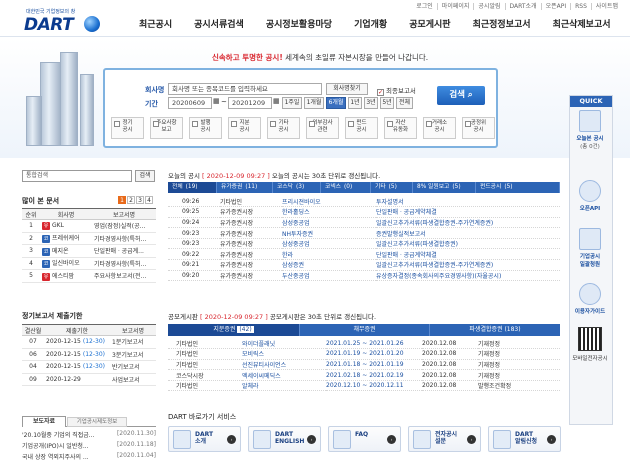 This screenshot has width=630, height=466. I want to click on table-row: 09:24 유가증권시장 삼성중공업 일괄신고추가서류(파생결합증권-주가연계증권), so click(364, 223).